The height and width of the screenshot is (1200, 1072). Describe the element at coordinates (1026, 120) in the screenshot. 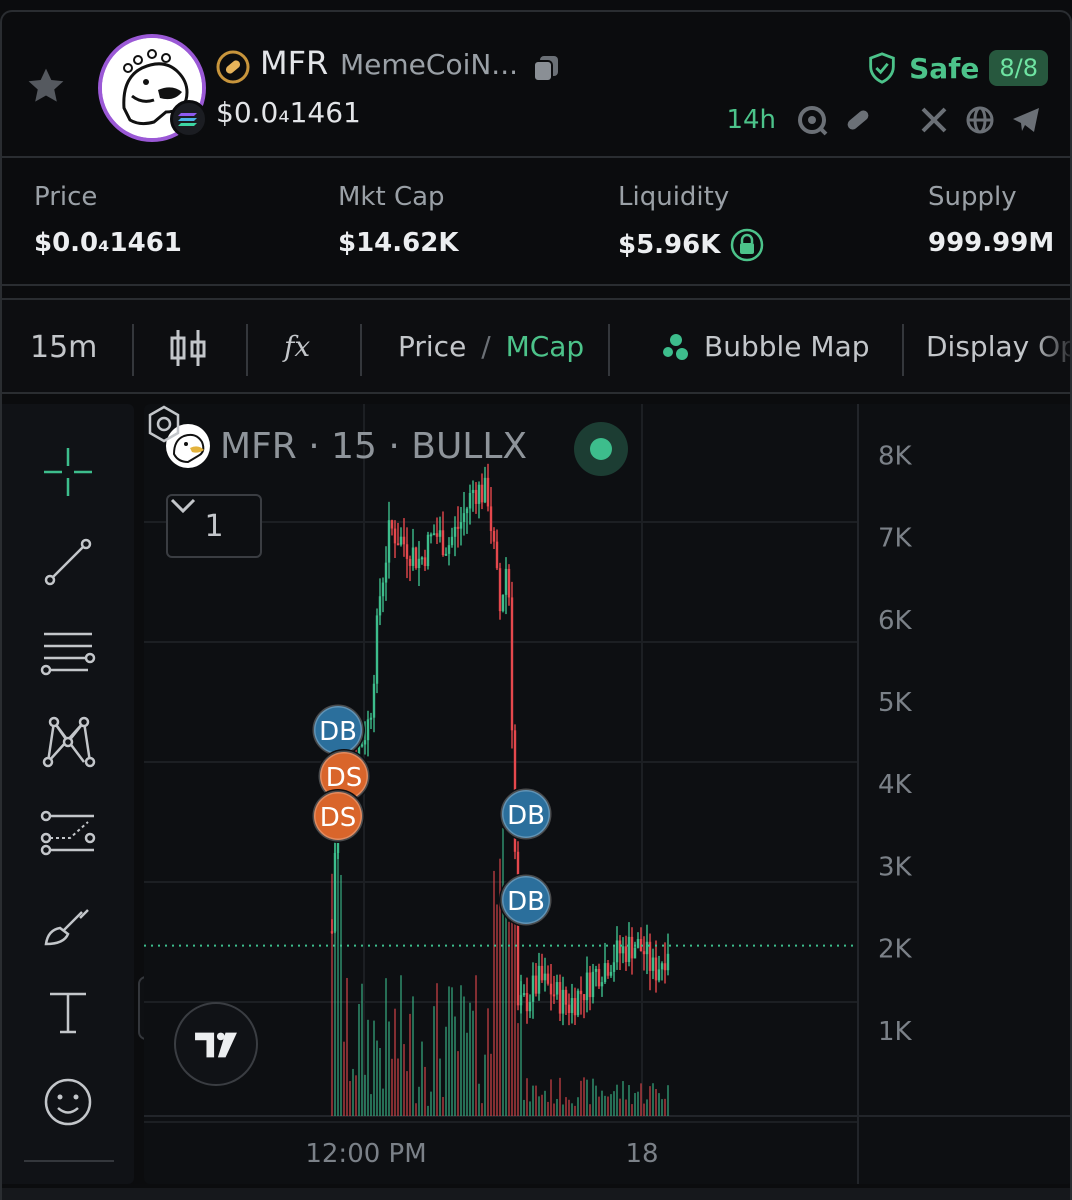

I see `telegram-icon` at that location.